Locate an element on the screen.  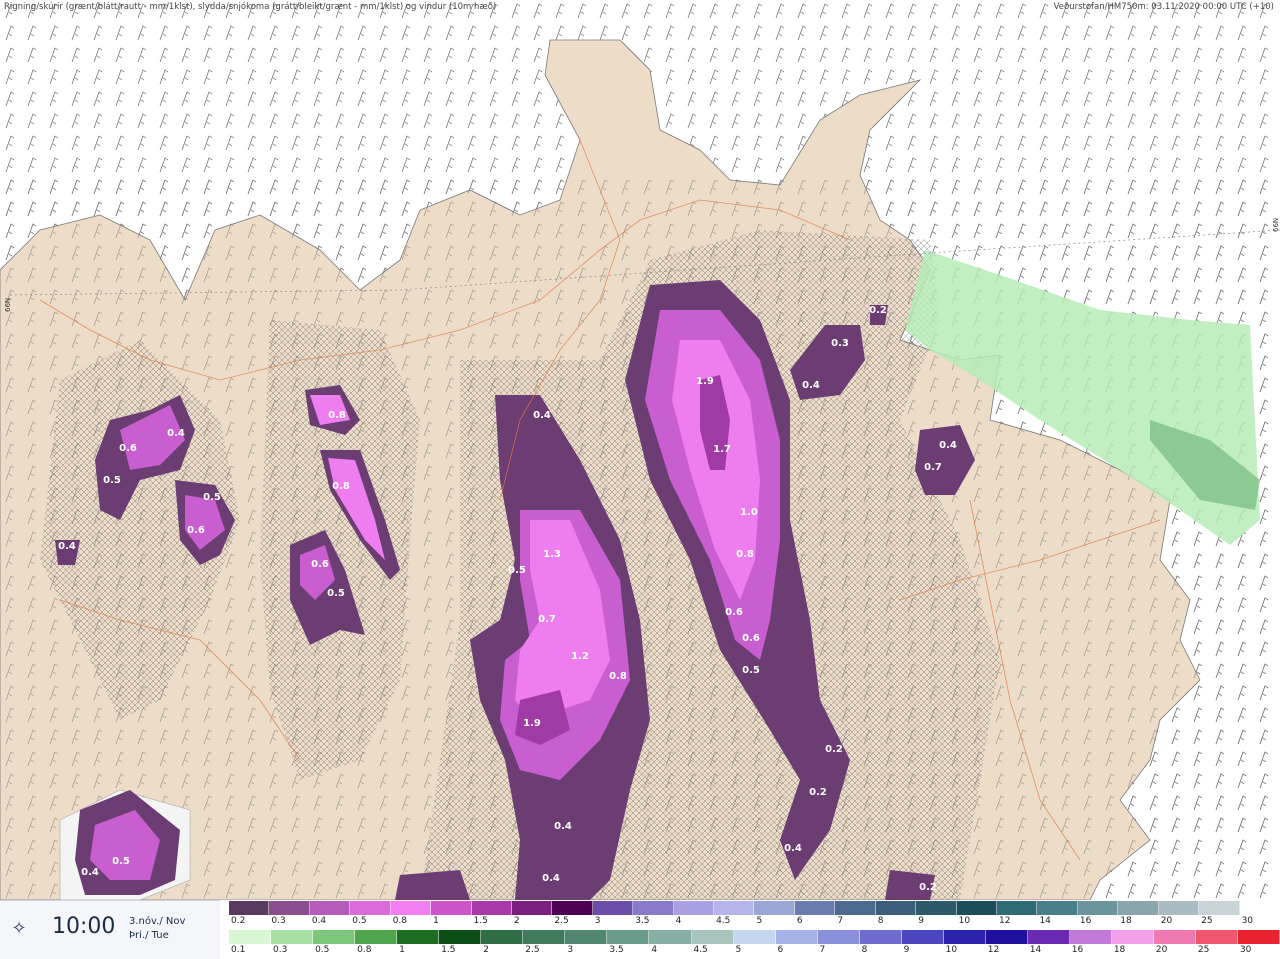
forecast-time: 10:00 is located at coordinates (84, 926).